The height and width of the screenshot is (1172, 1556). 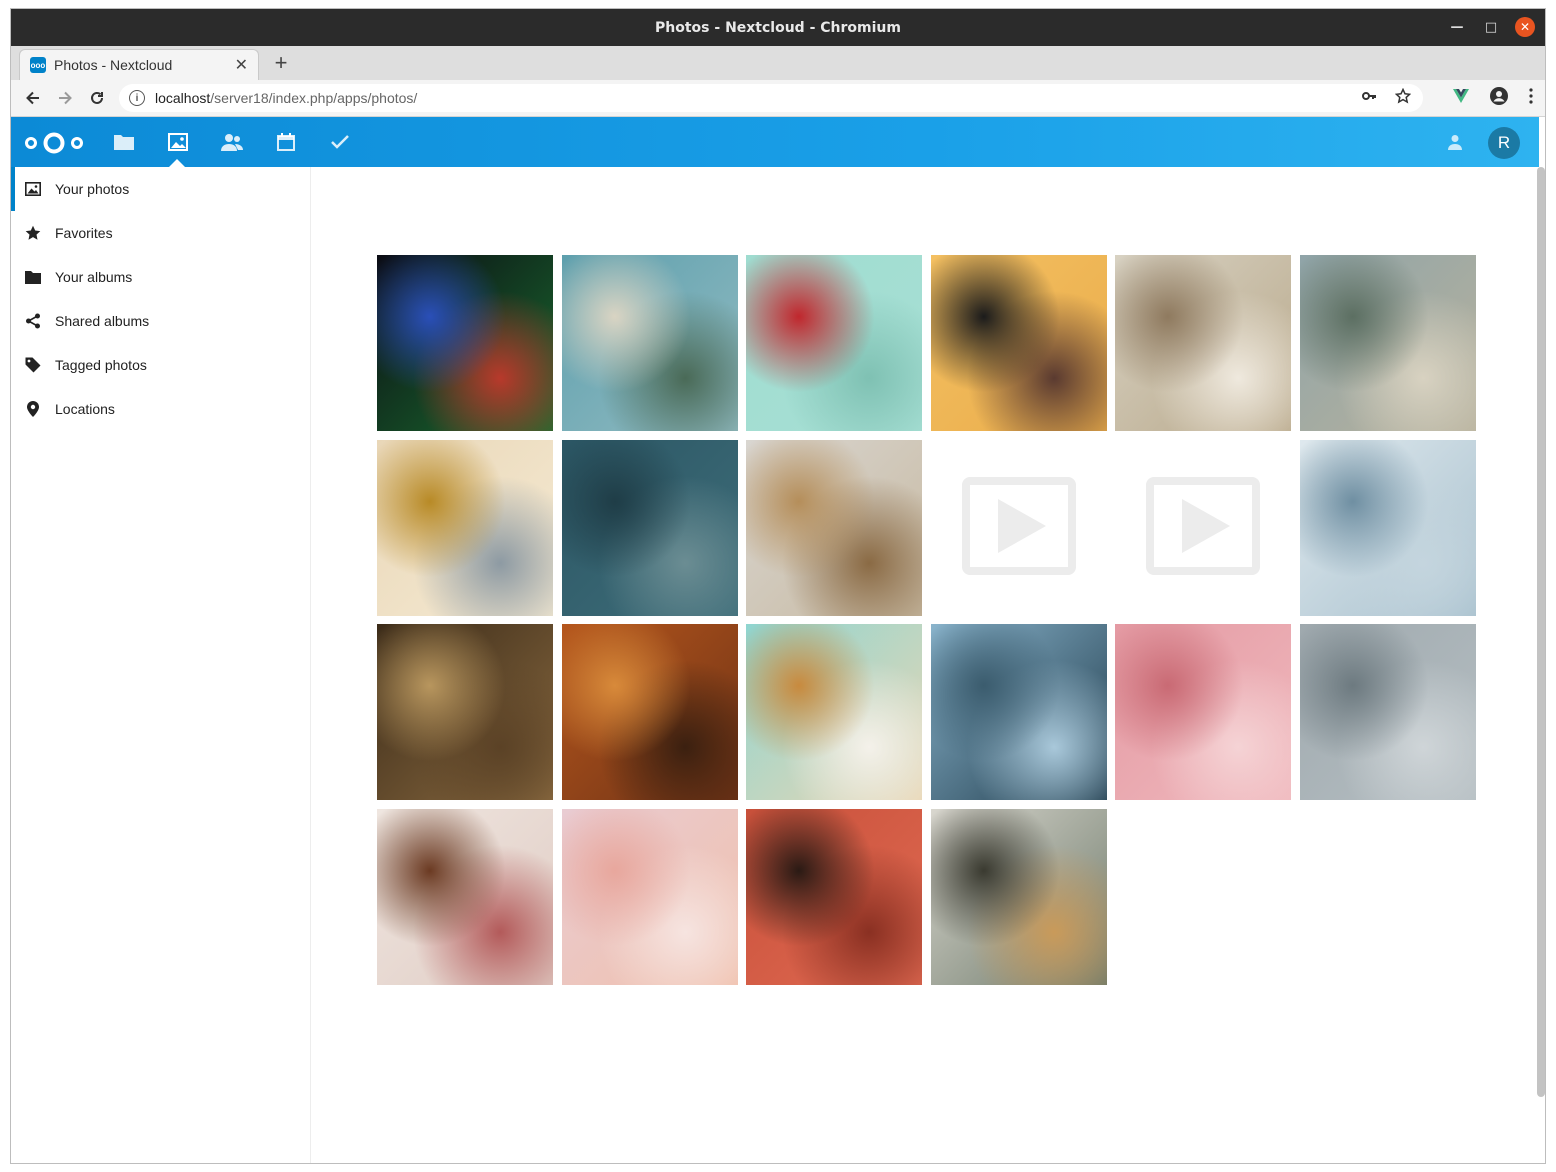 I want to click on nav-item-label: Shared albums, so click(x=102, y=321).